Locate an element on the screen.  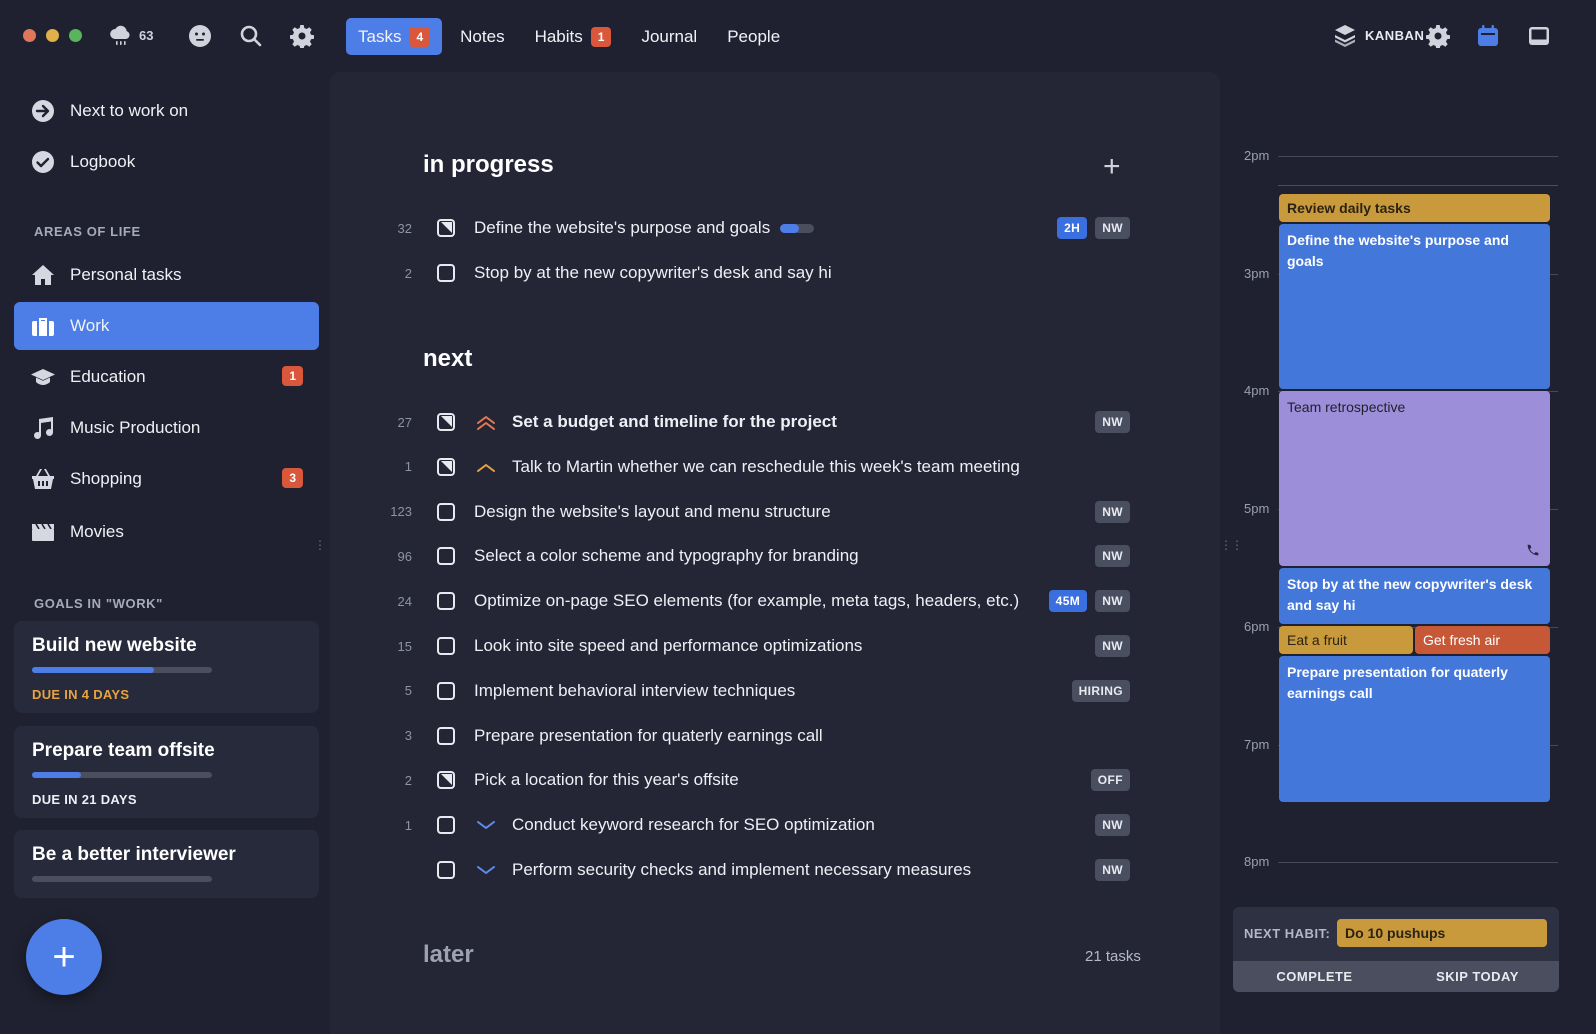
calendar-event: Get fresh air is located at coordinates (1482, 640).